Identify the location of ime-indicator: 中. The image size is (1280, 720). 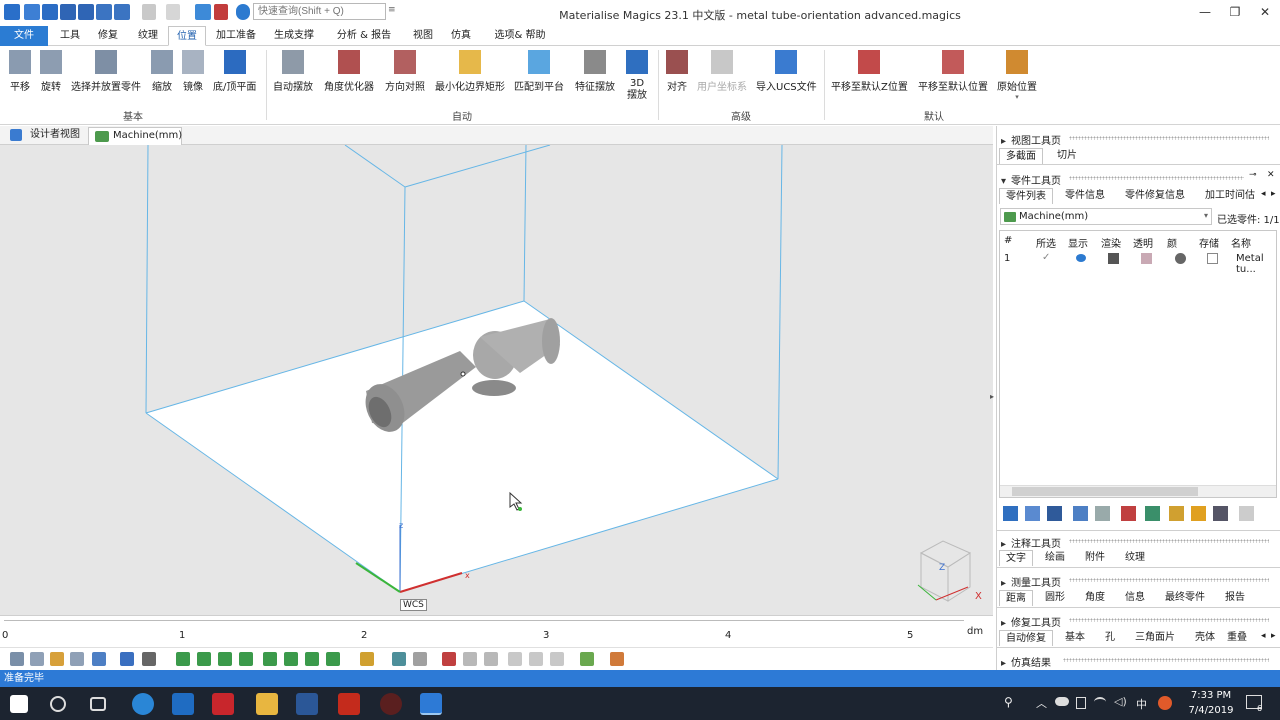
(1141, 704).